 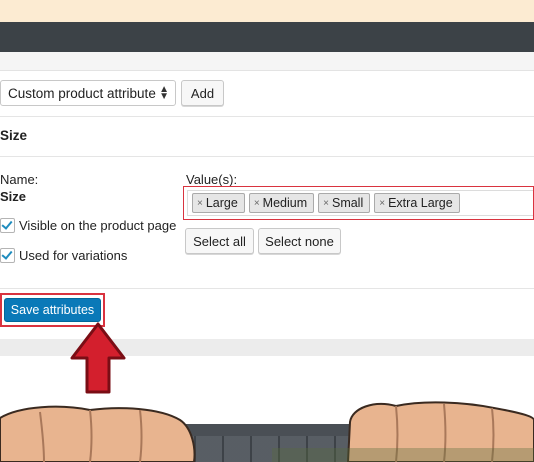 I want to click on name-label: Name:, so click(x=19, y=179).